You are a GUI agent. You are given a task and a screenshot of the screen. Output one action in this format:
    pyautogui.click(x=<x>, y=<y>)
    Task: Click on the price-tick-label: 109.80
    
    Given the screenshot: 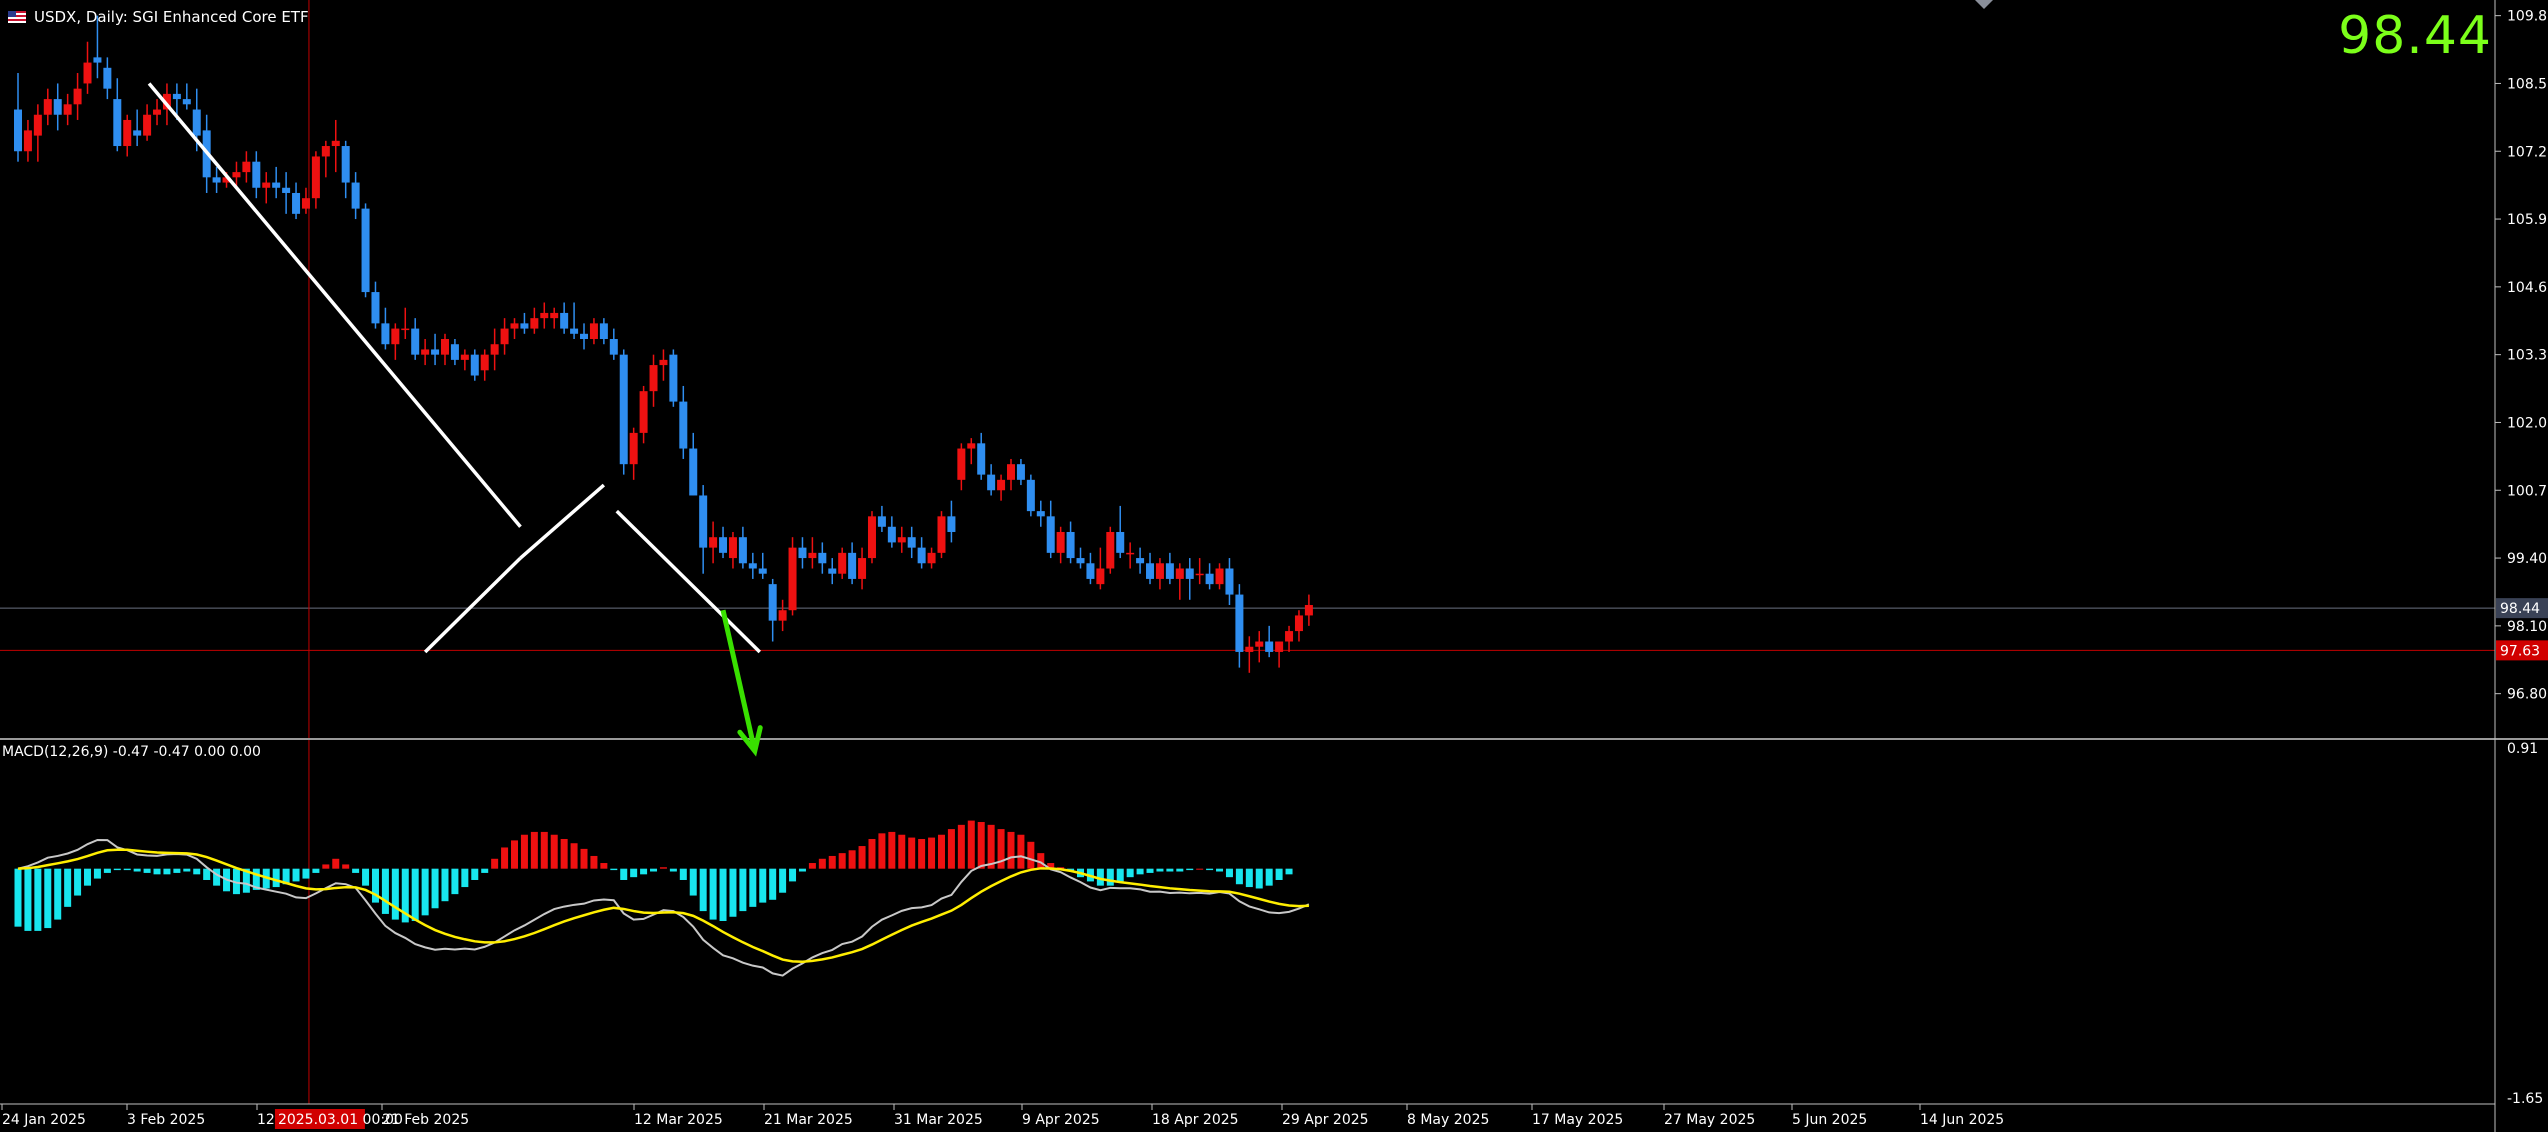 What is the action you would take?
    pyautogui.click(x=2527, y=17)
    